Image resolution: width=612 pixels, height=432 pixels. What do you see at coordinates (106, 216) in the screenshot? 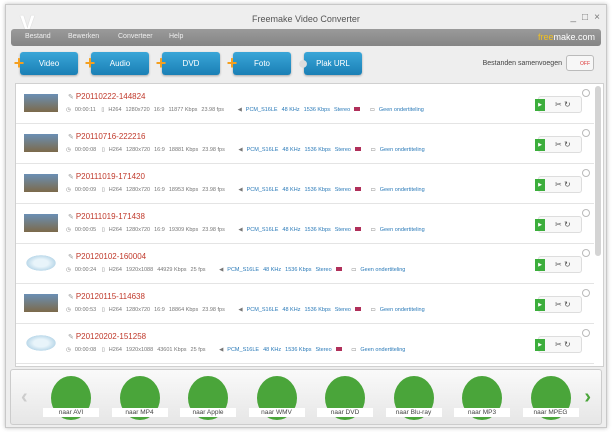
I see `file-name: P20111019-171438` at bounding box center [106, 216].